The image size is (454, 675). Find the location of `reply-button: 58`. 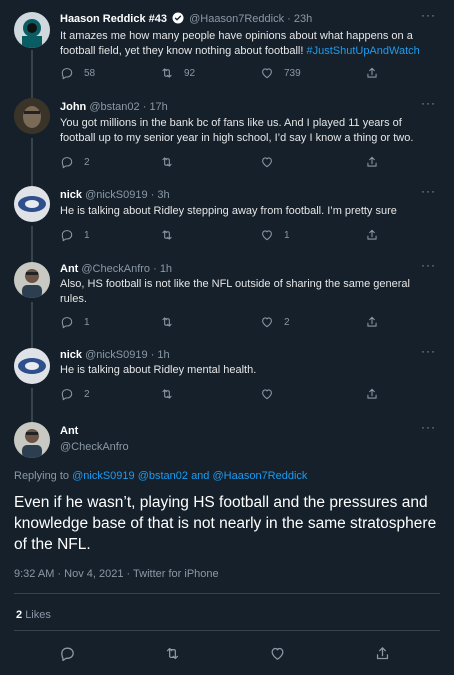

reply-button: 58 is located at coordinates (77, 73).